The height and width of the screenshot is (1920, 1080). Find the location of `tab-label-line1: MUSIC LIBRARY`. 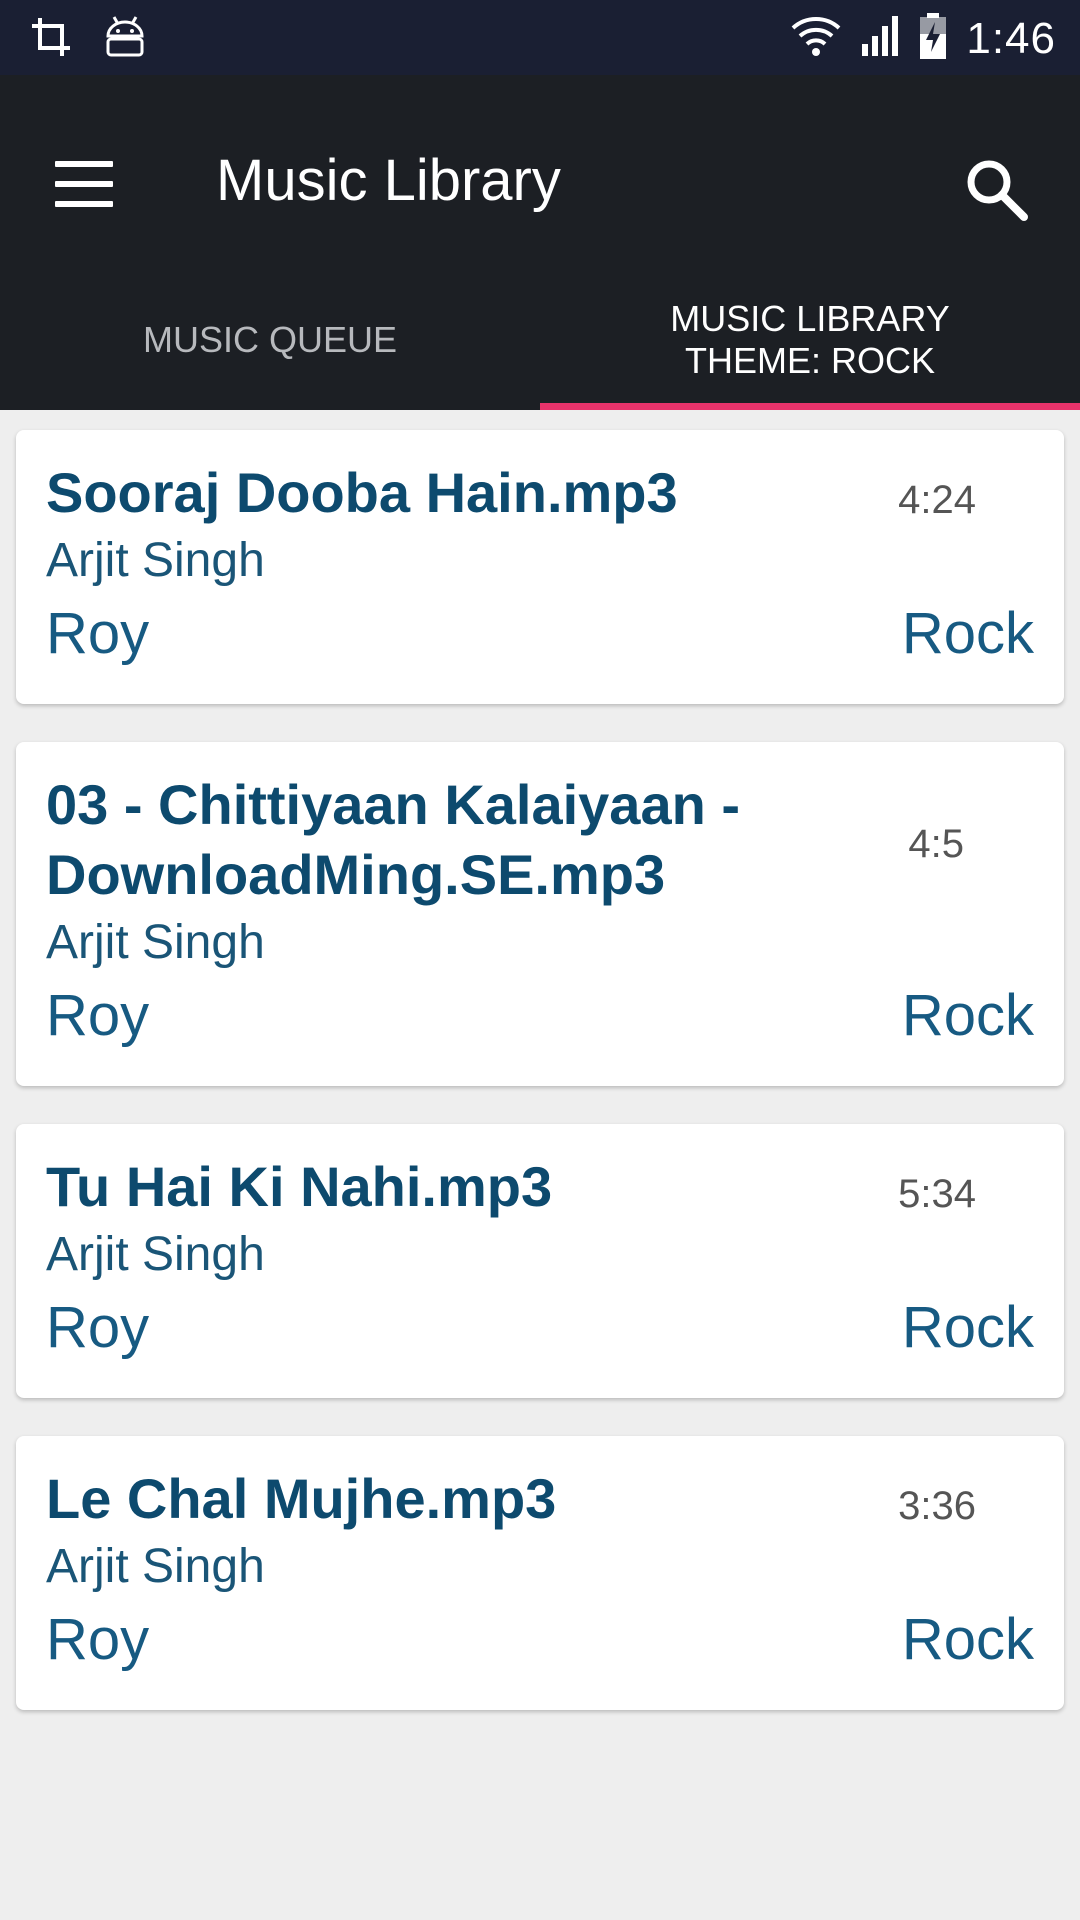

tab-label-line1: MUSIC LIBRARY is located at coordinates (810, 318).